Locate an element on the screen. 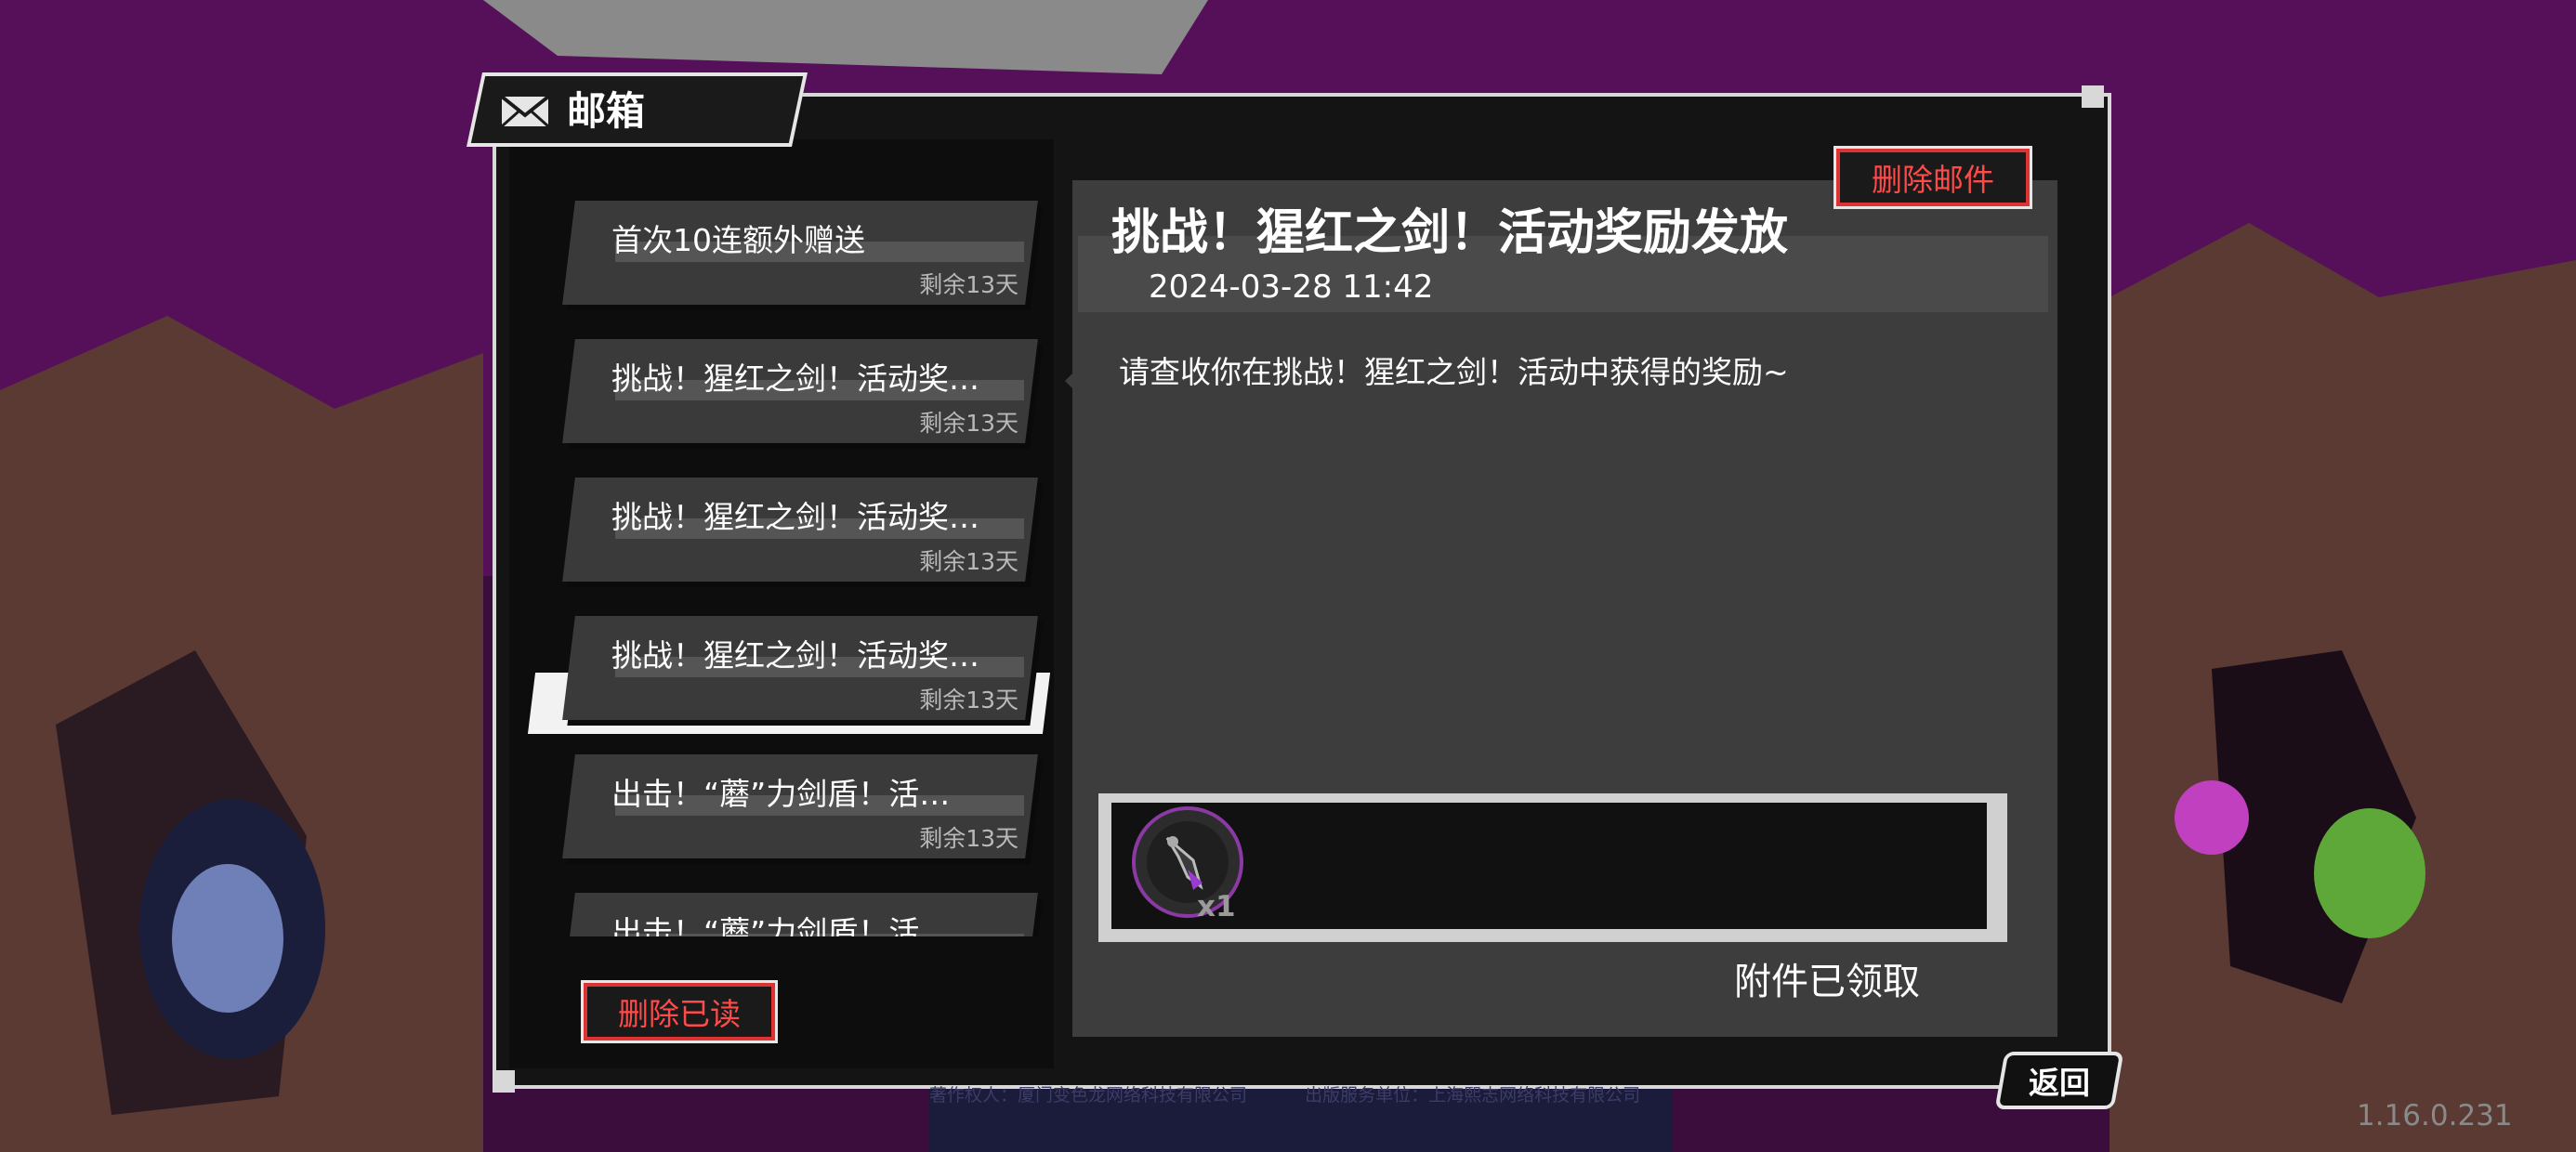 The height and width of the screenshot is (1152, 2576). mail-item: 首次10连额外赠送 剩余13天 is located at coordinates (800, 253).